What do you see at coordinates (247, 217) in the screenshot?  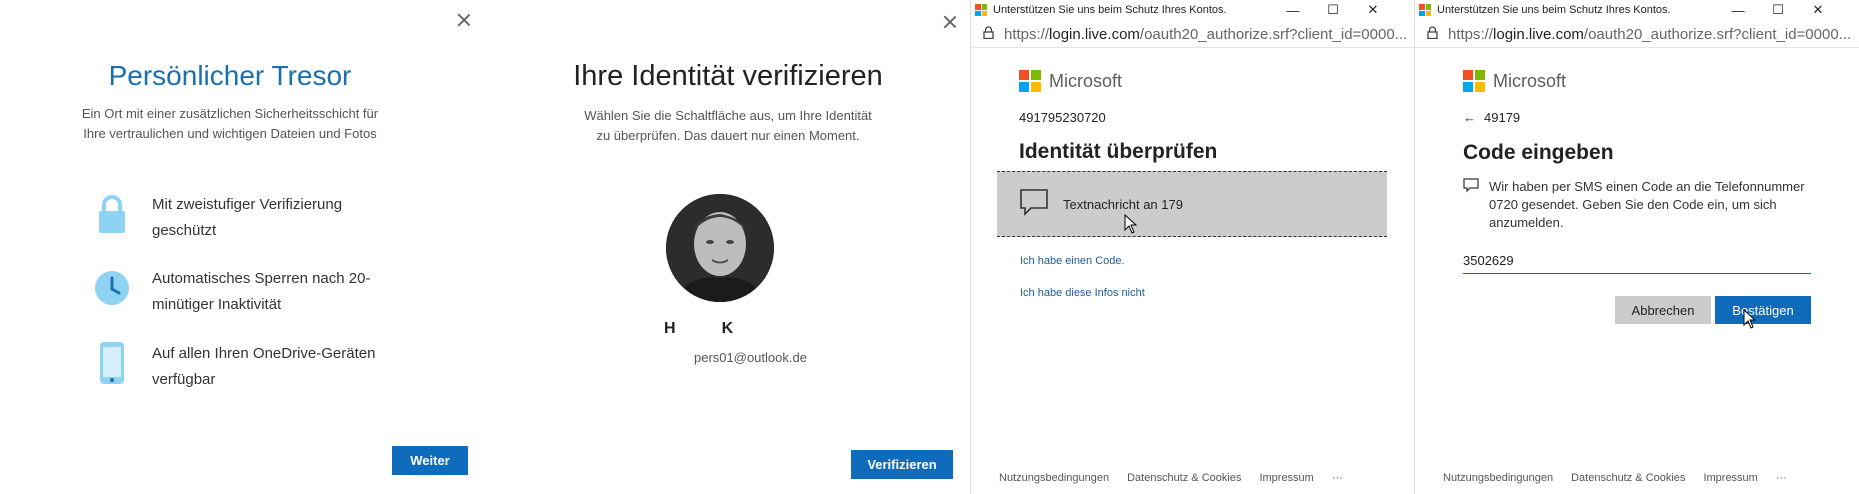 I see `feature-text: Mit zweistufiger Verifizierung geschützt` at bounding box center [247, 217].